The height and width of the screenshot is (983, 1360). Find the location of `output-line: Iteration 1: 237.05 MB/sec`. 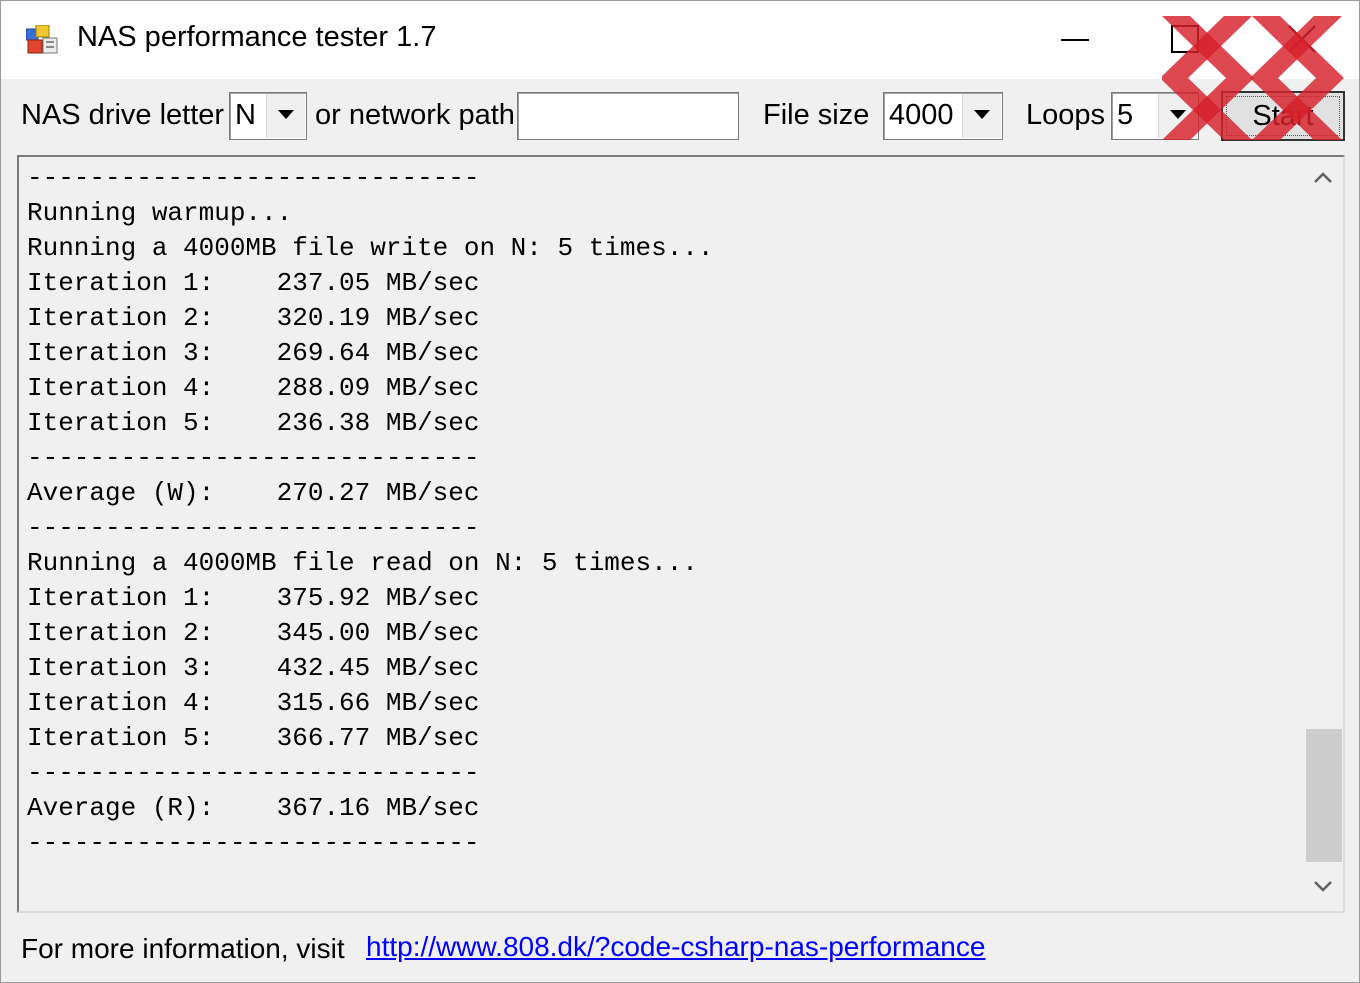

output-line: Iteration 1: 237.05 MB/sec is located at coordinates (253, 283).